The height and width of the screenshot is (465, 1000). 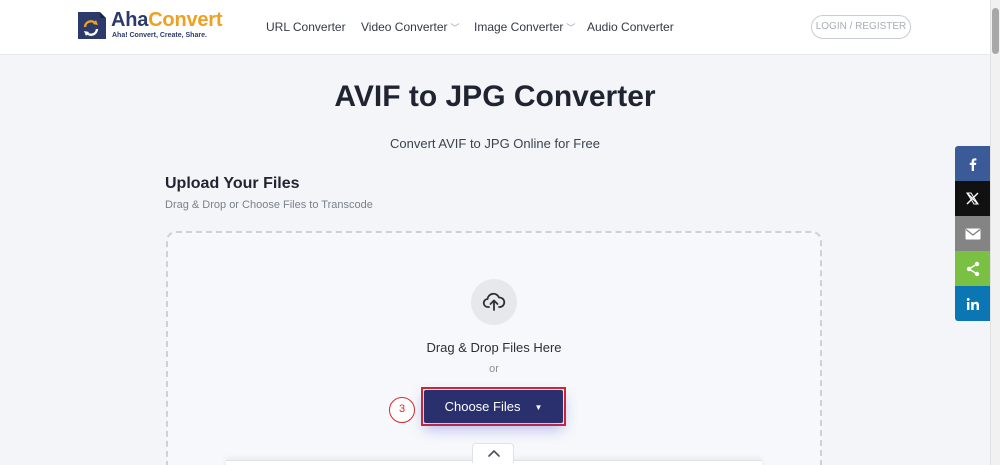 I want to click on mail-icon, so click(x=972, y=233).